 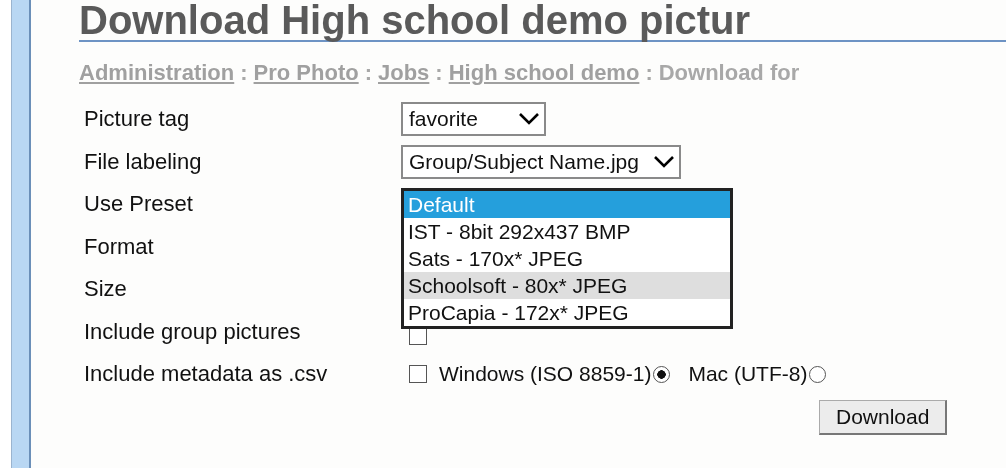 What do you see at coordinates (415, 20) in the screenshot?
I see `page-title: Download High school demo pictur` at bounding box center [415, 20].